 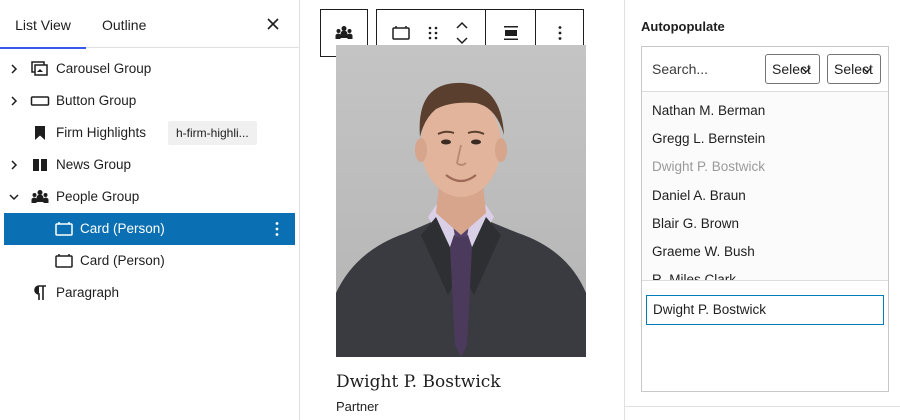 What do you see at coordinates (149, 165) in the screenshot?
I see `tree-item-news-group: News Group` at bounding box center [149, 165].